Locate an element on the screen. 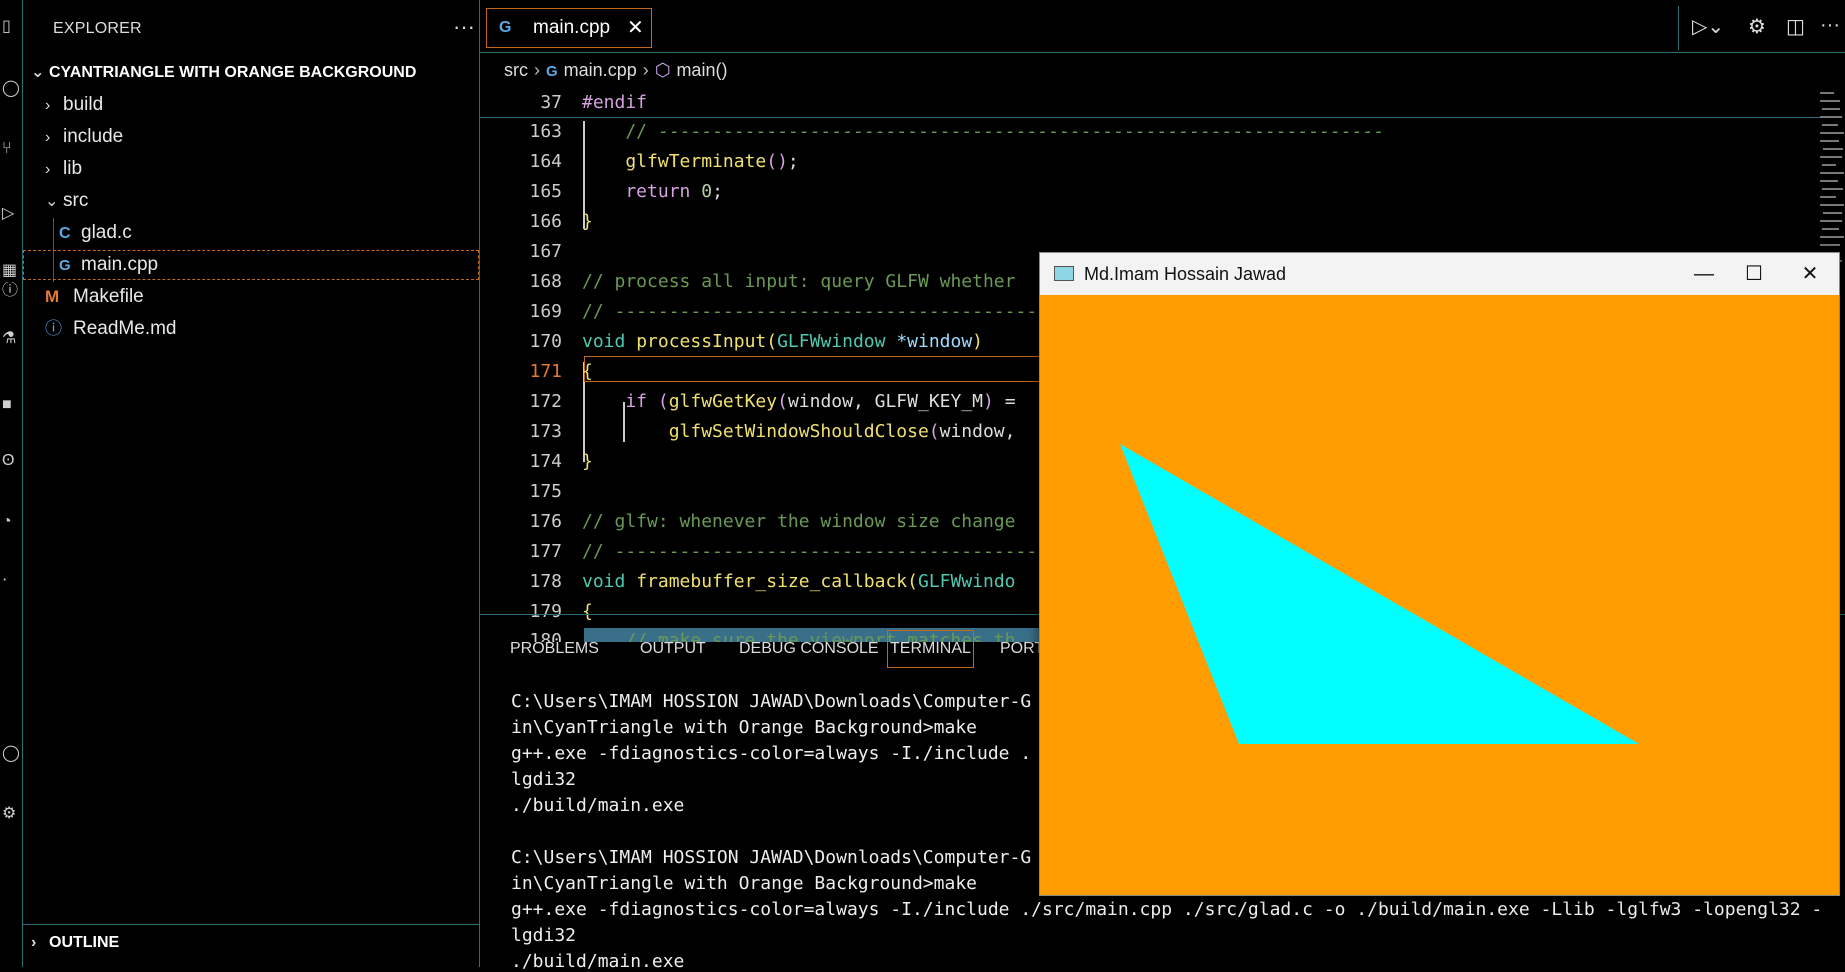 Image resolution: width=1845 pixels, height=972 pixels. tab-ports: PORT is located at coordinates (1022, 649).